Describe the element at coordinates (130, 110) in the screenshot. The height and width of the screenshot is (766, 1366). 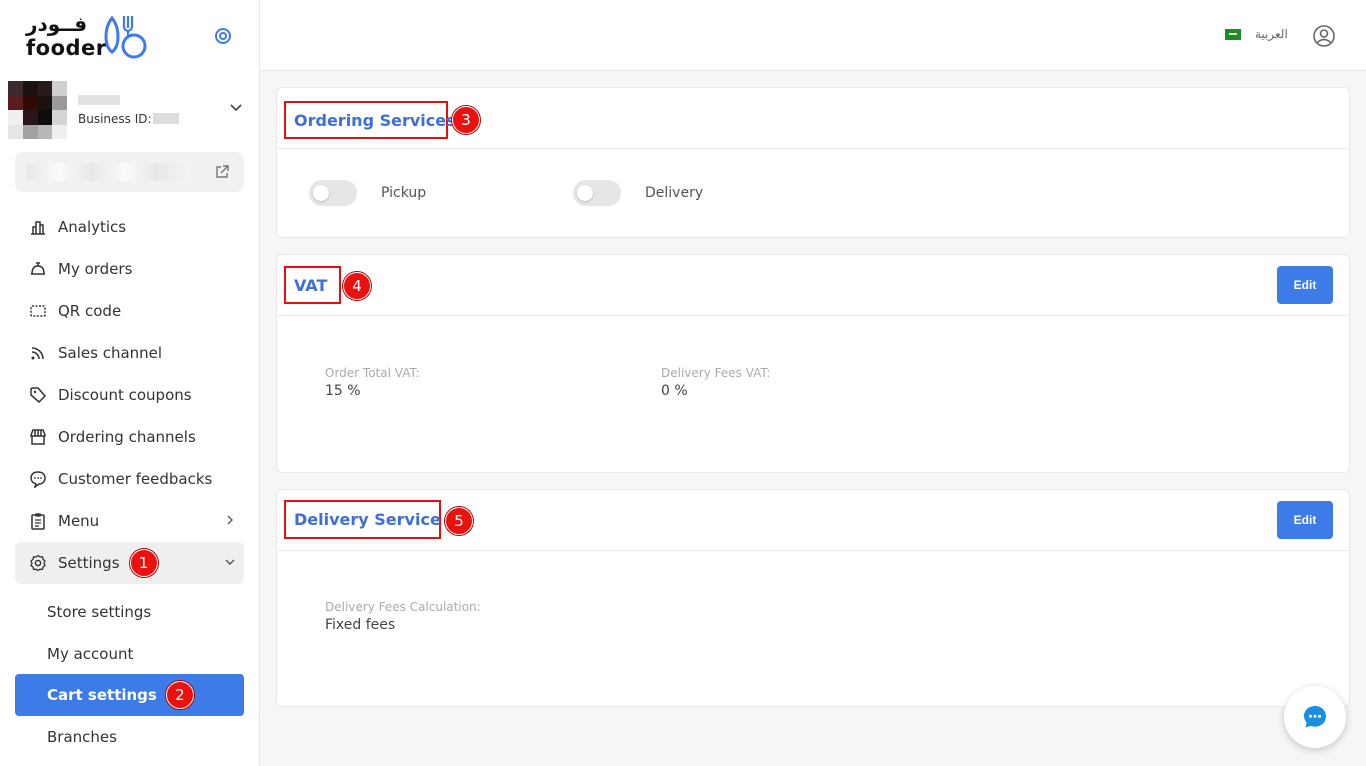
I see `business-switcher: Business ID:` at that location.